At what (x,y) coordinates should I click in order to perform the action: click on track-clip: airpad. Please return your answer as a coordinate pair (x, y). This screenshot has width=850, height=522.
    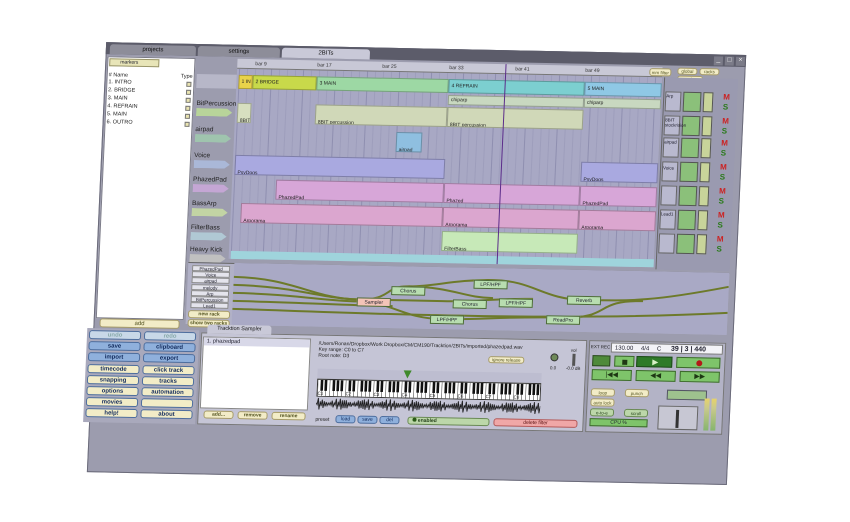
    Looking at the image, I should click on (409, 142).